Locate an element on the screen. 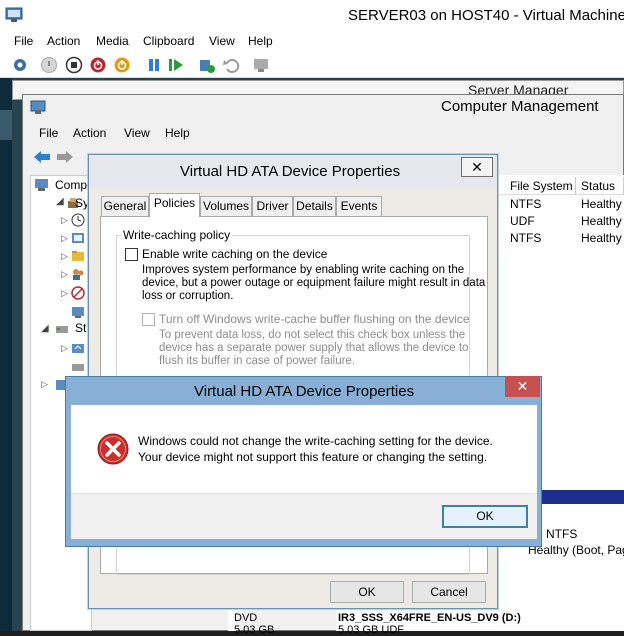 This screenshot has width=624, height=636. vm-menu-view: View is located at coordinates (222, 41).